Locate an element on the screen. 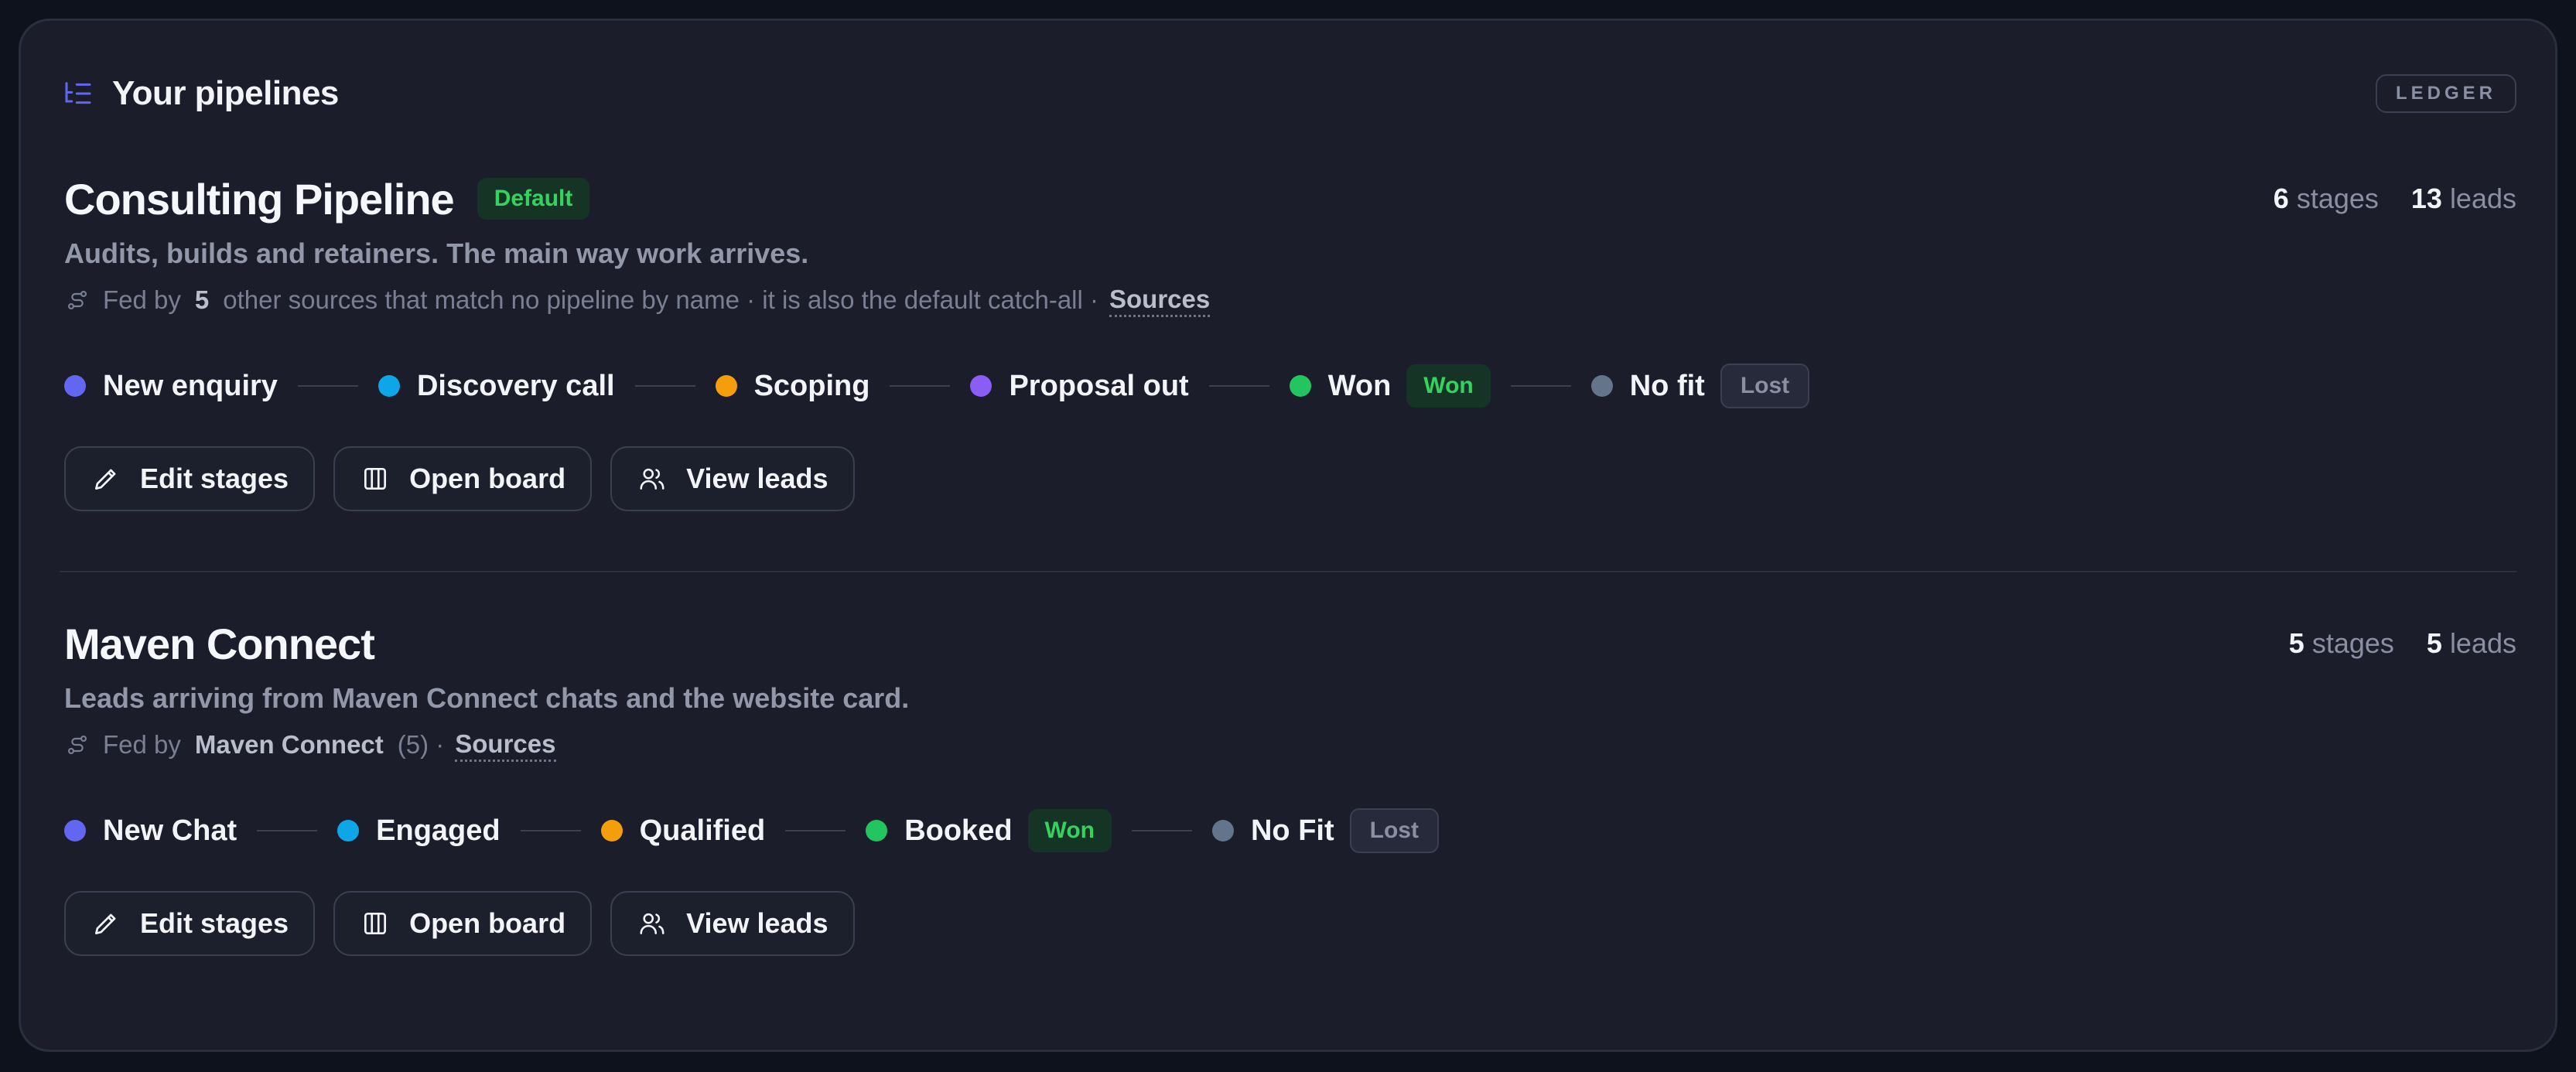 The image size is (2576, 1072). default-badge: Default is located at coordinates (533, 199).